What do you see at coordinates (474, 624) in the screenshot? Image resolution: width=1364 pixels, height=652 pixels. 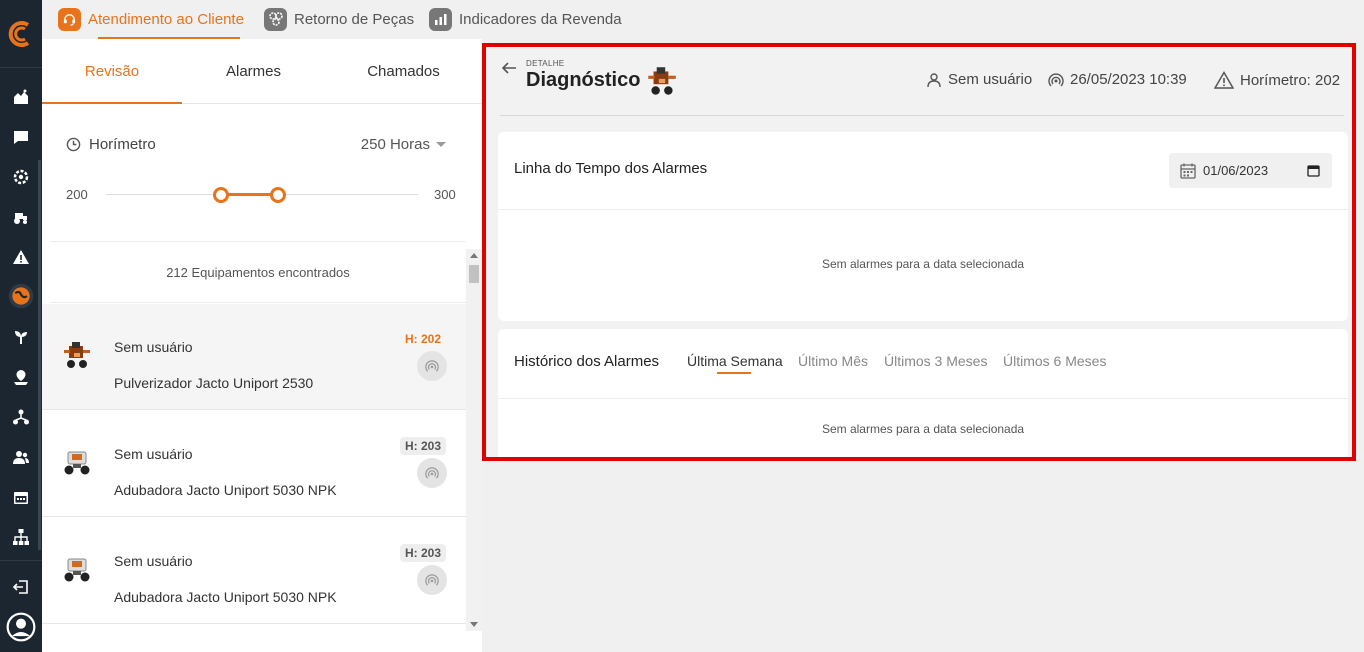 I see `scroll-down-icon` at bounding box center [474, 624].